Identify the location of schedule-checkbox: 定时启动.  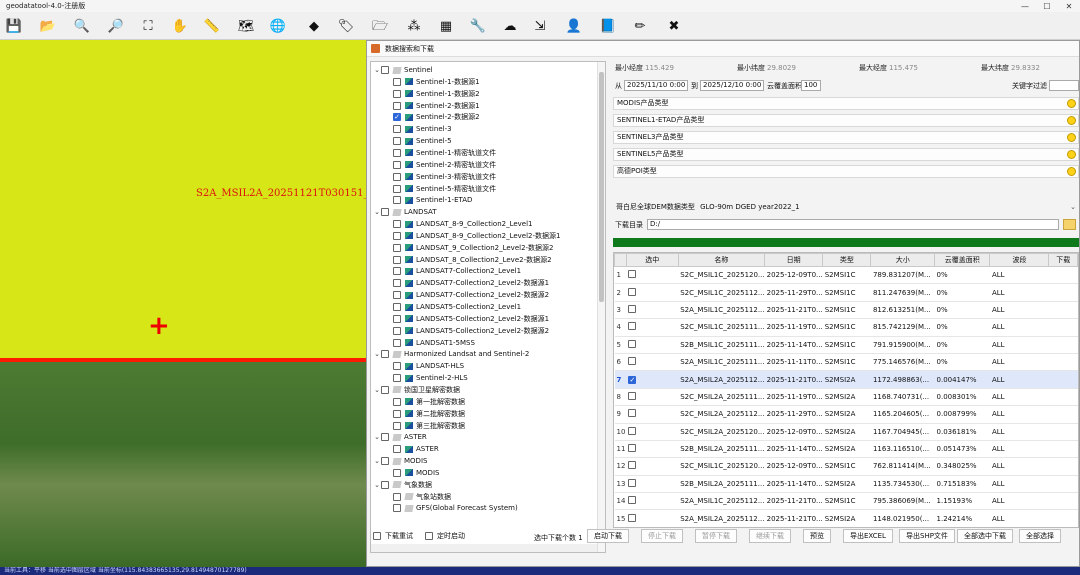
(445, 536).